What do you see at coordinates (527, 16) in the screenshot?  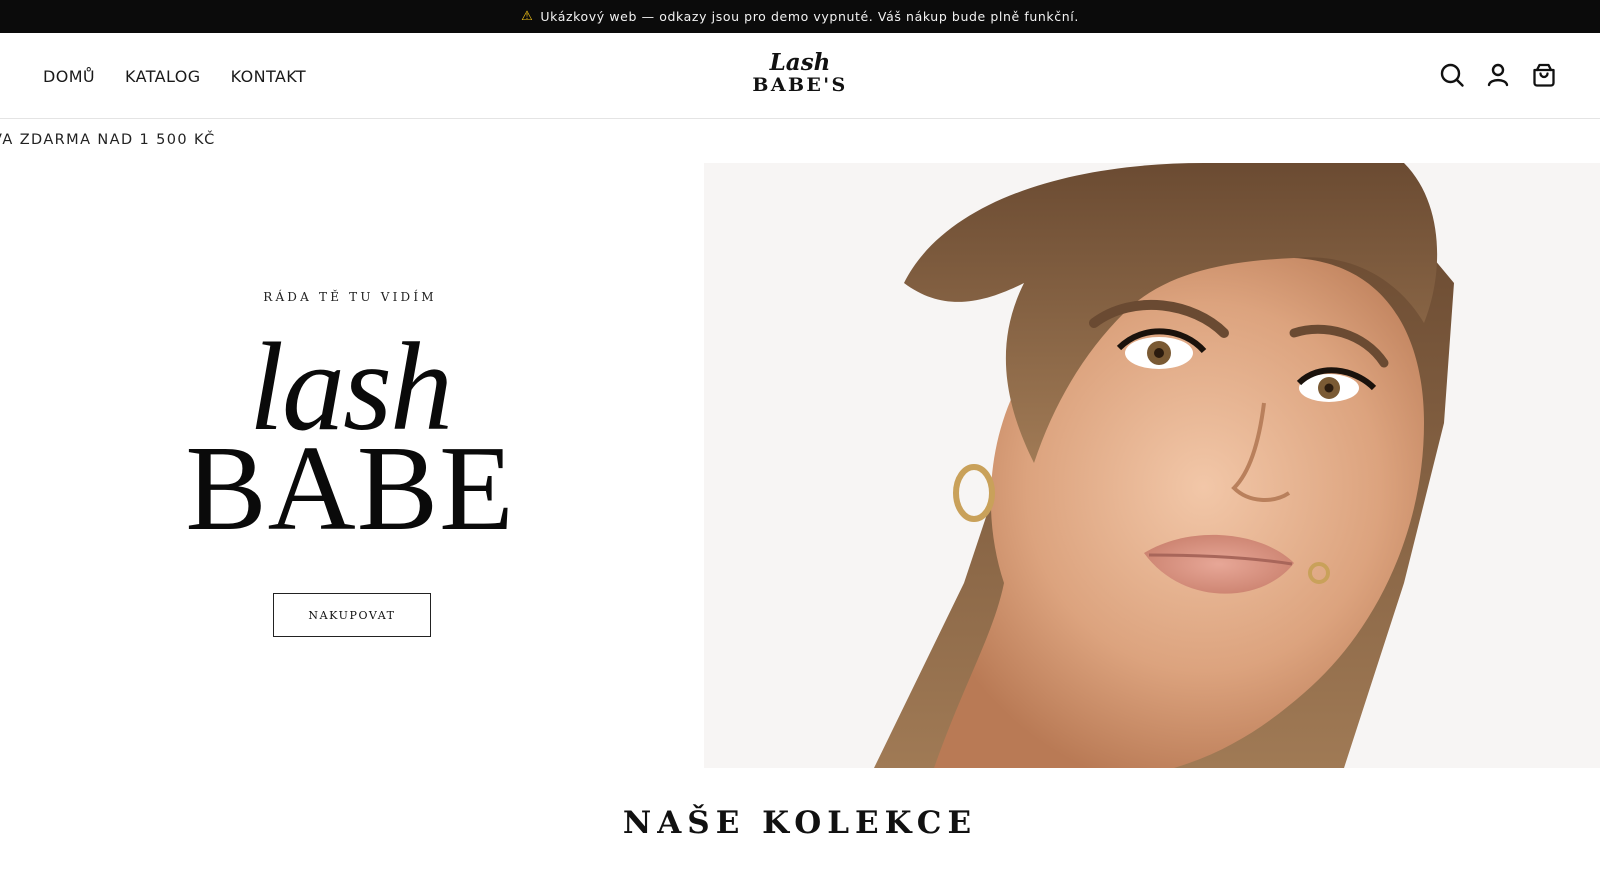 I see `warning-icon: ⚠` at bounding box center [527, 16].